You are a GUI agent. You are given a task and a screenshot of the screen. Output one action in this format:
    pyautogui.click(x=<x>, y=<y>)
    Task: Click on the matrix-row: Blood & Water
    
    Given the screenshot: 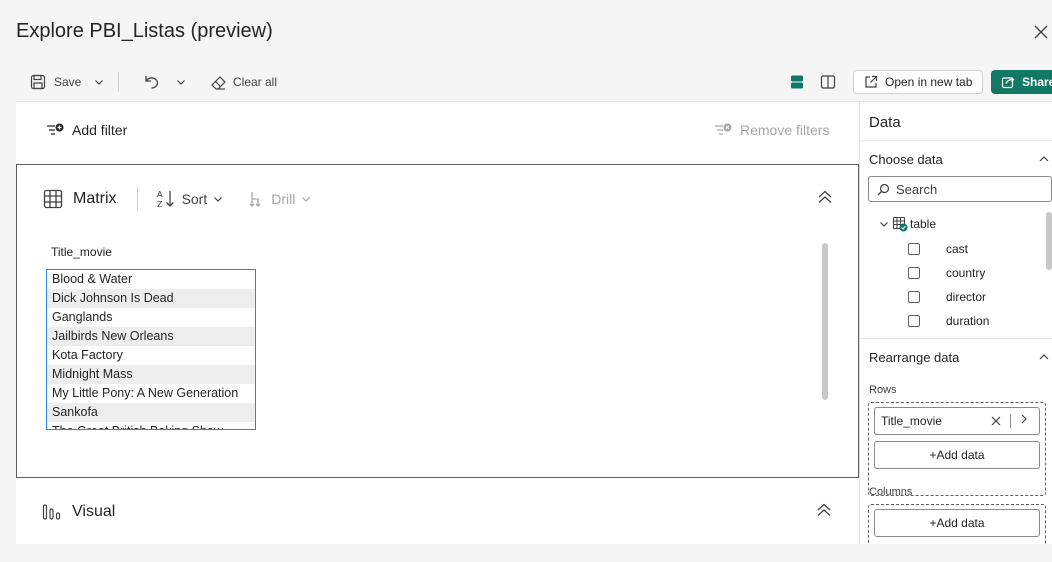 What is the action you would take?
    pyautogui.click(x=151, y=279)
    